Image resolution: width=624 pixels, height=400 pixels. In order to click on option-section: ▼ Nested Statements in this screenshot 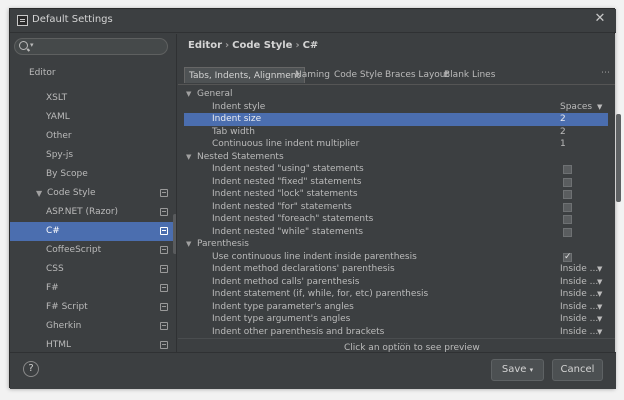, I will do `click(396, 157)`.